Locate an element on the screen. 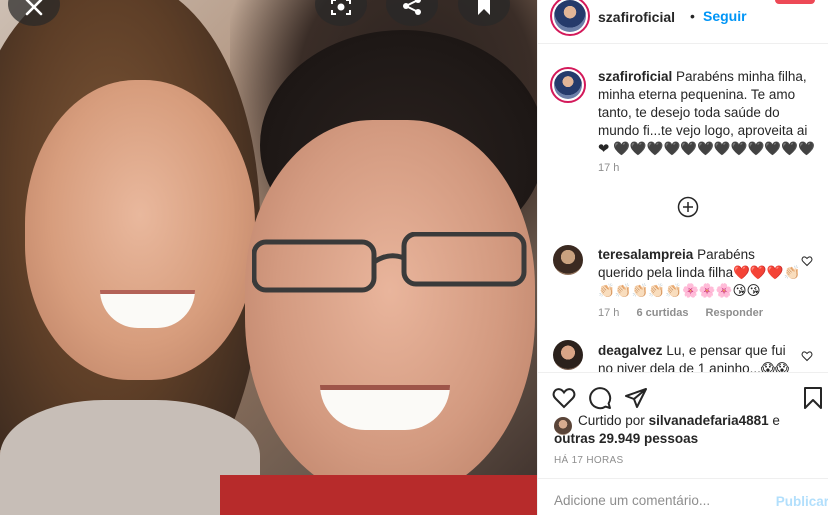  add-comment-bar: Adicione um comentário... Publicar is located at coordinates (683, 496).